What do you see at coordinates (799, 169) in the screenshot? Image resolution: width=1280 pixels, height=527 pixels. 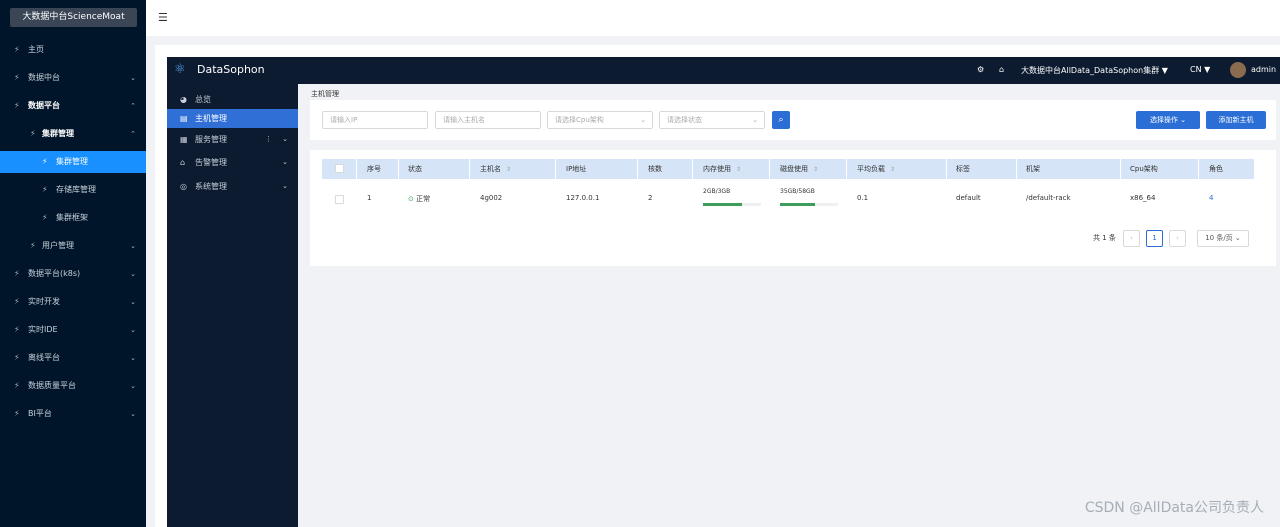 I see `col-header-disk: 磁盘使用 ⇕` at bounding box center [799, 169].